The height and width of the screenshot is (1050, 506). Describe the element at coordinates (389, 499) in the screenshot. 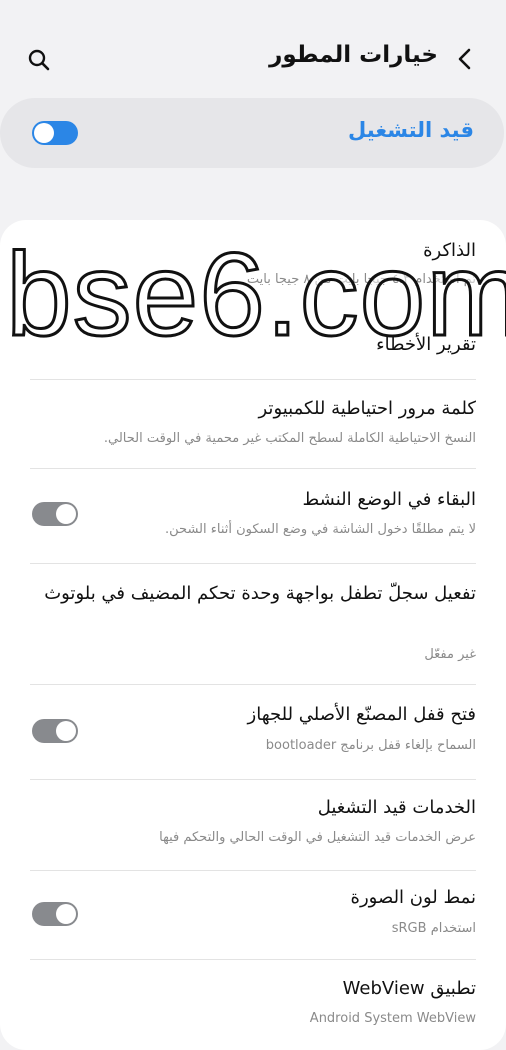

I see `item-title: البقاء في الوضع النشط` at that location.